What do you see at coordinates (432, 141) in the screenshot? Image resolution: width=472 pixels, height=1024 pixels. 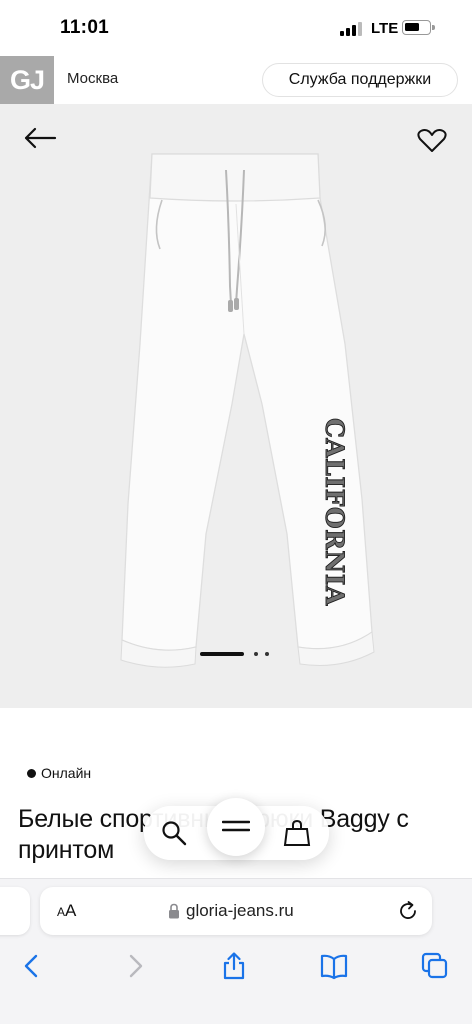 I see `heart-icon` at bounding box center [432, 141].